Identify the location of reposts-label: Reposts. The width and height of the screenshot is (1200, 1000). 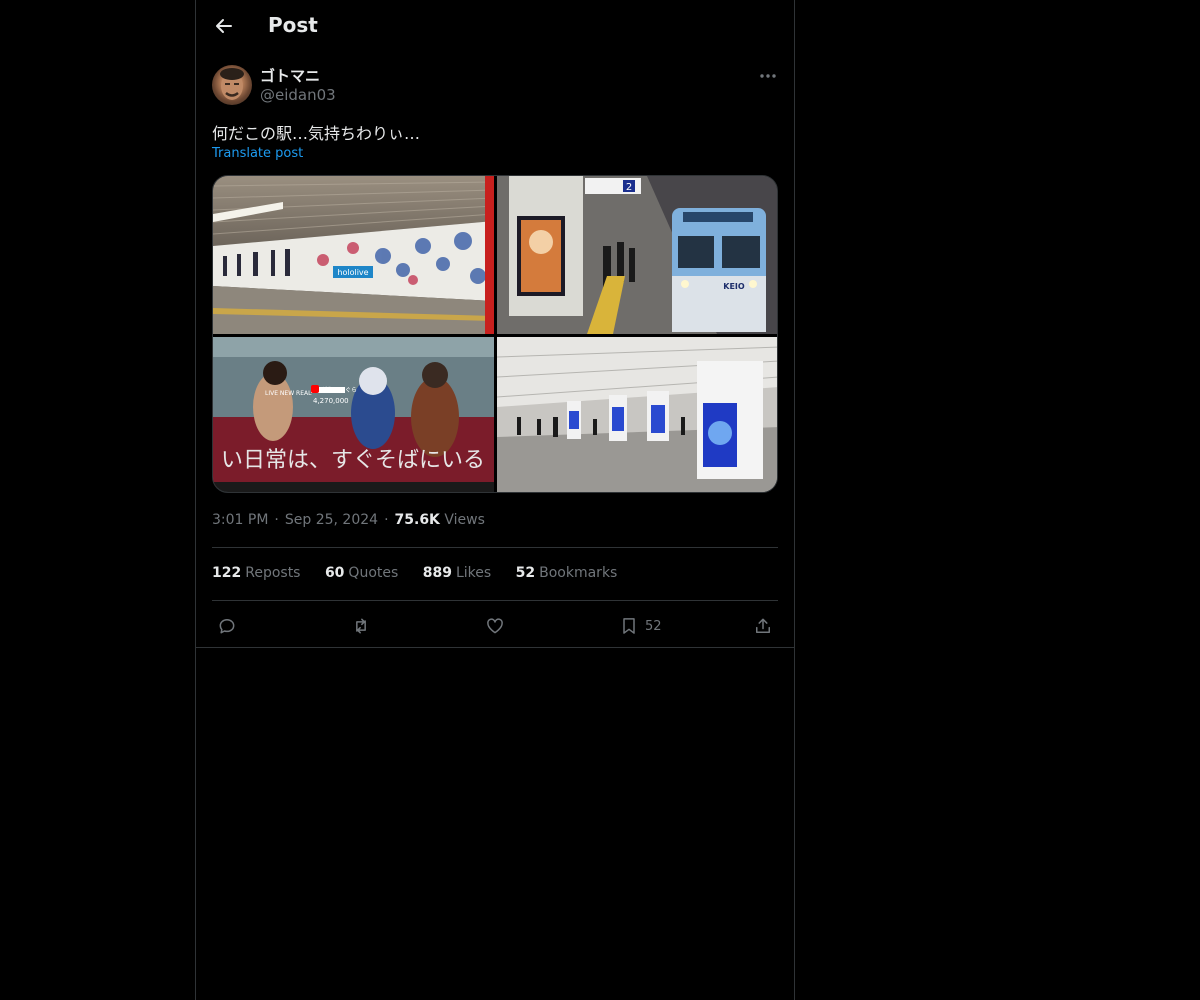
(273, 573).